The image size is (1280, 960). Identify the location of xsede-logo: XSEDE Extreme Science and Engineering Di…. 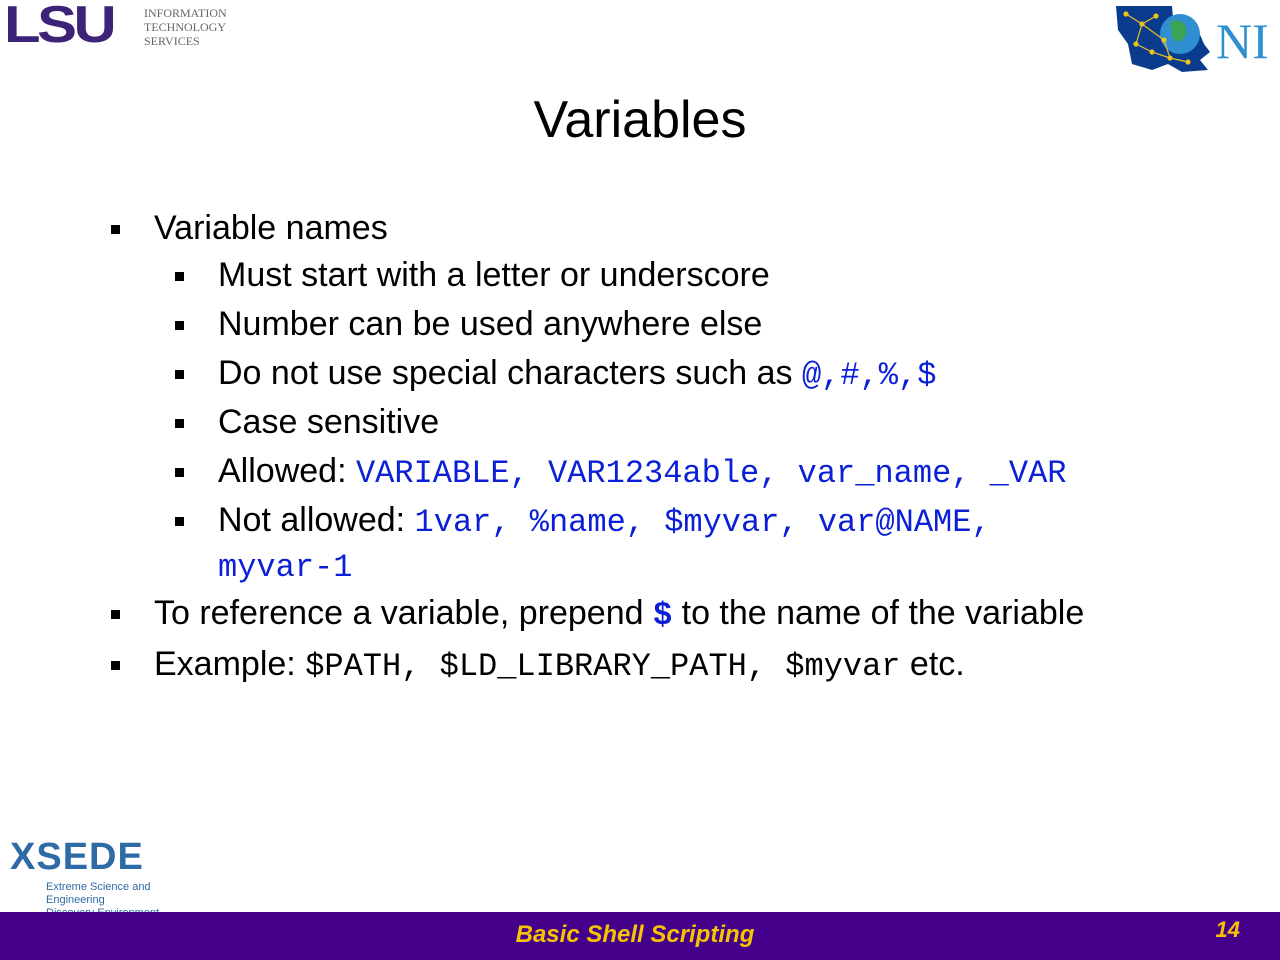
(110, 877).